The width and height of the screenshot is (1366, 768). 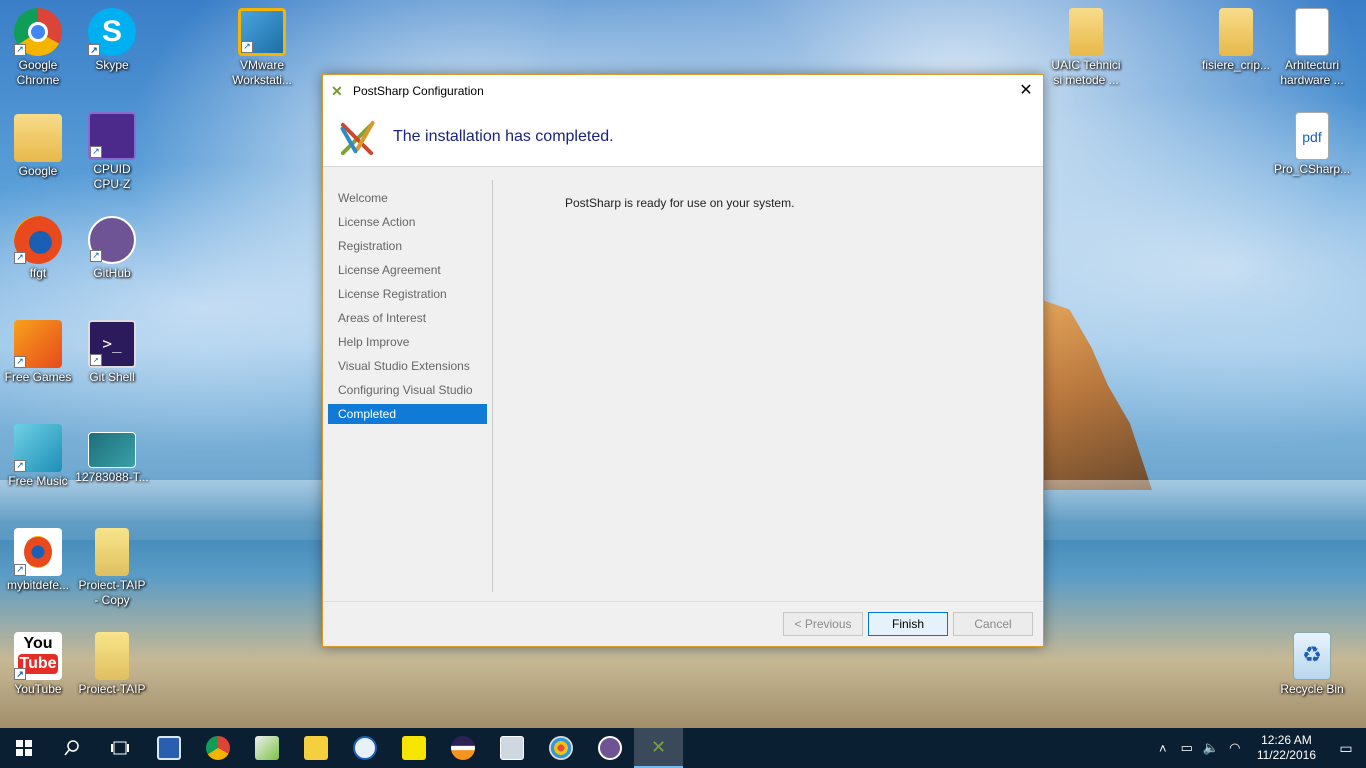 I want to click on clock: 12:26 AM 11/22/2016, so click(x=1286, y=748).